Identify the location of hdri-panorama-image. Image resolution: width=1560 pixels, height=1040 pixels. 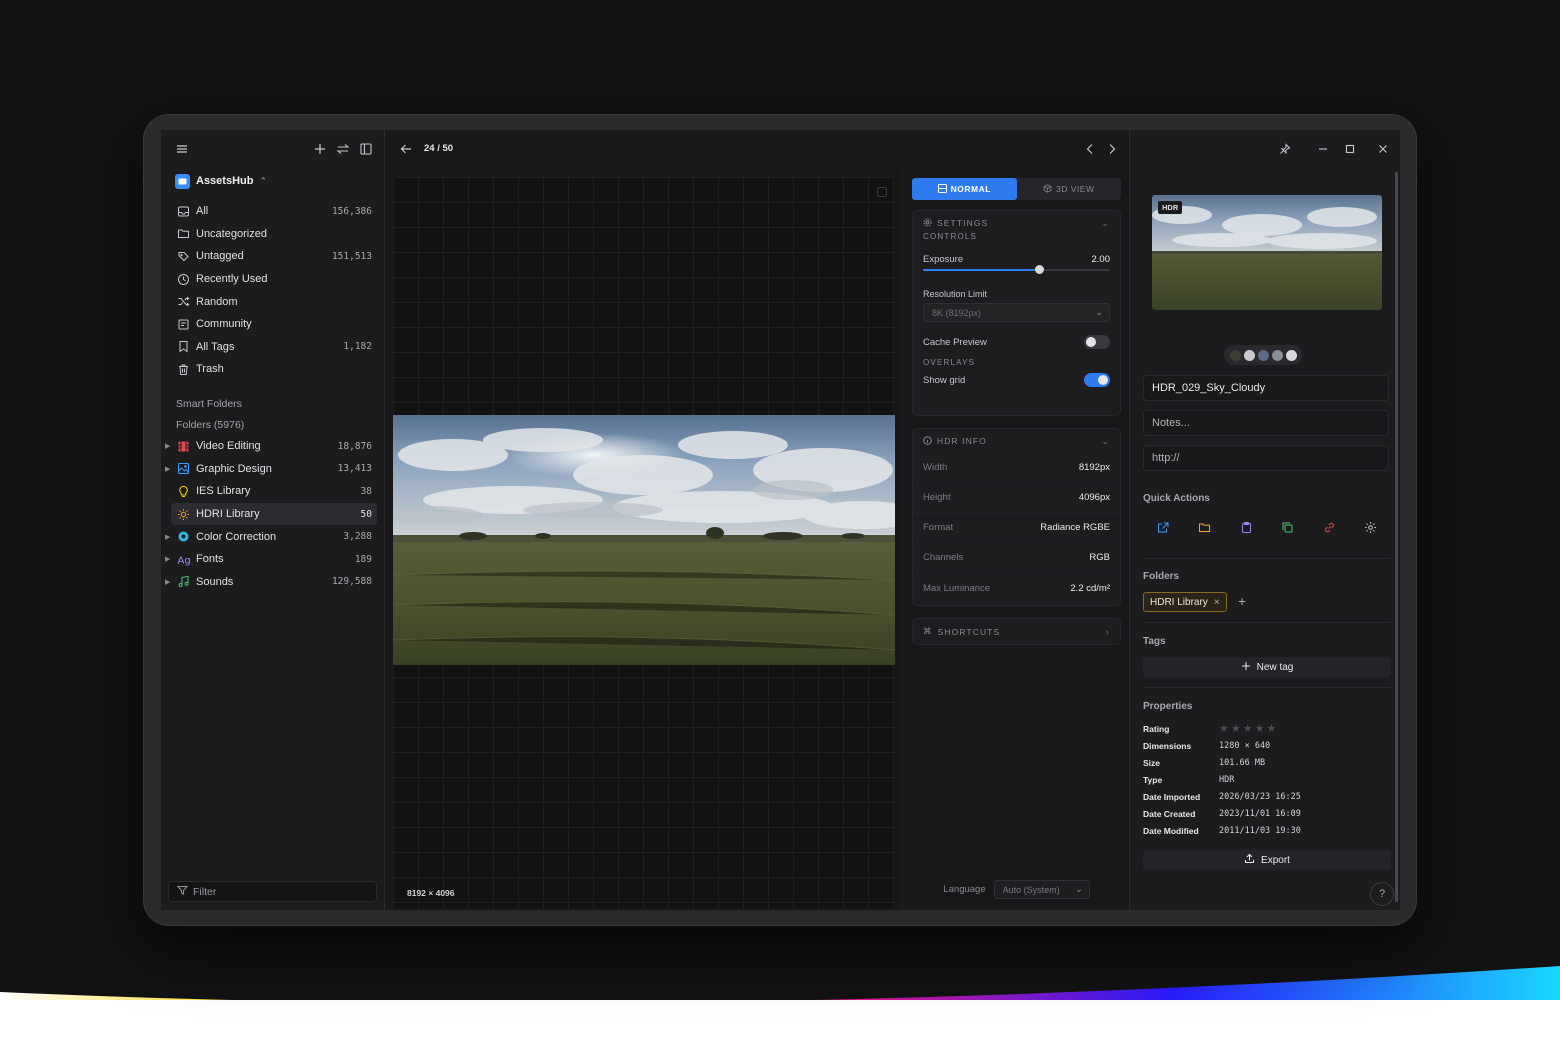
(644, 540).